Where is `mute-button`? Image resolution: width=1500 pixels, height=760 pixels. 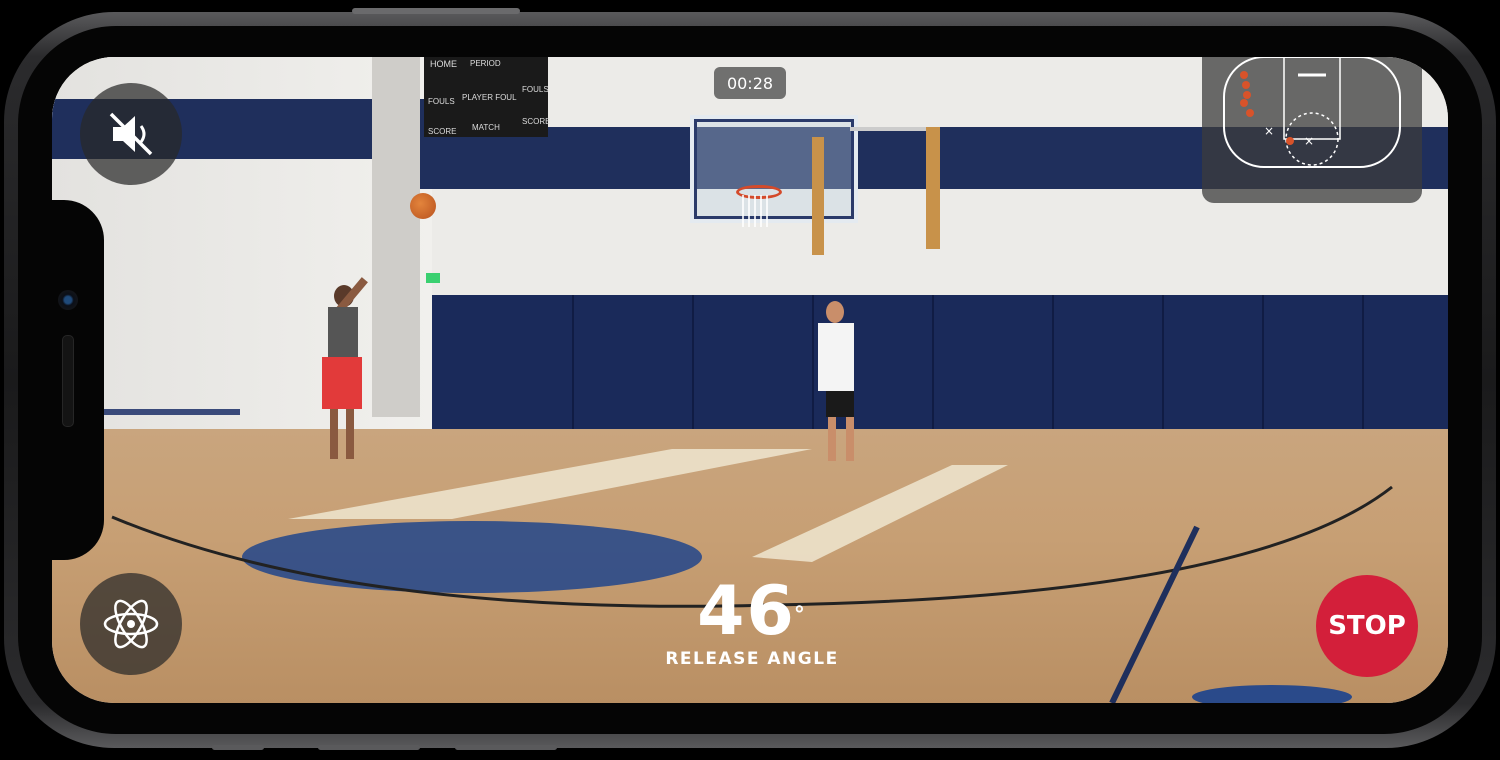 mute-button is located at coordinates (131, 134).